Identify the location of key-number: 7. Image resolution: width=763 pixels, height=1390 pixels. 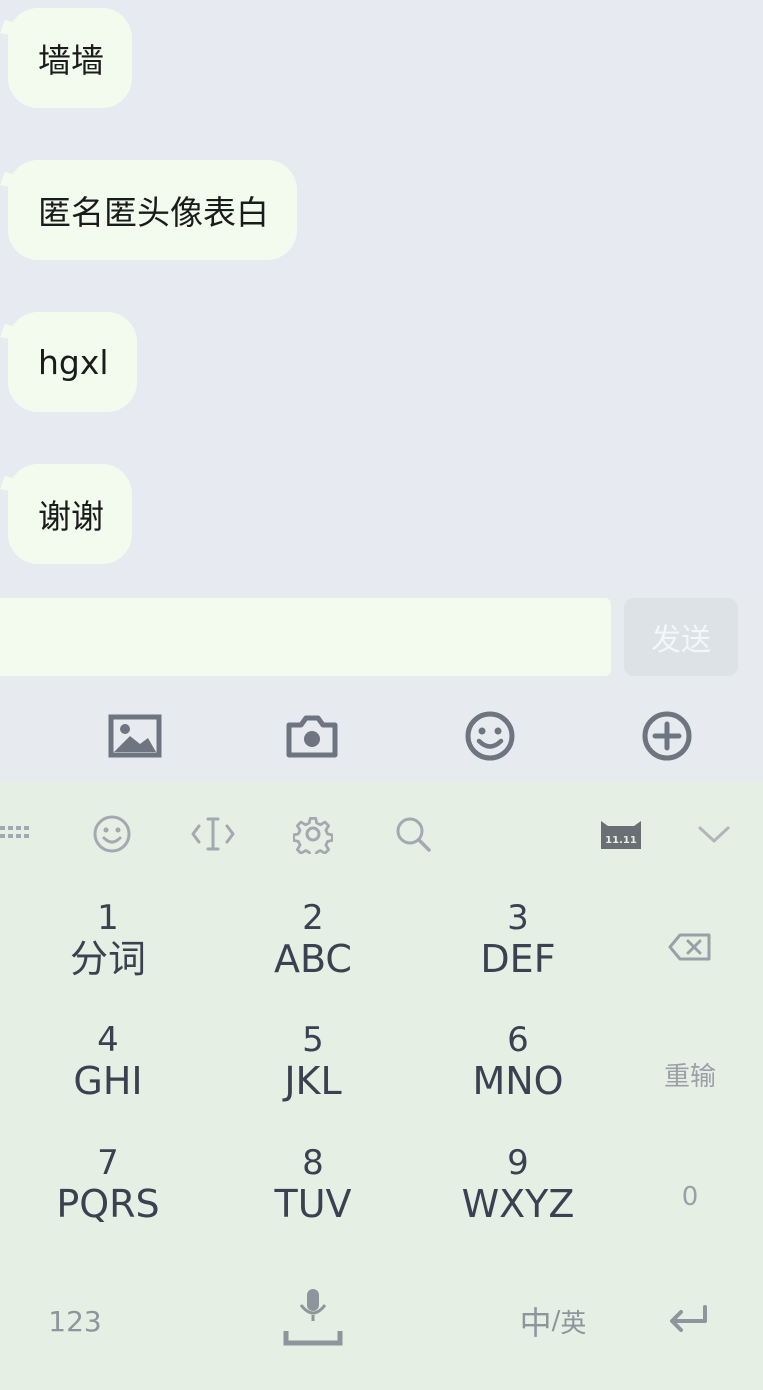
(108, 1162).